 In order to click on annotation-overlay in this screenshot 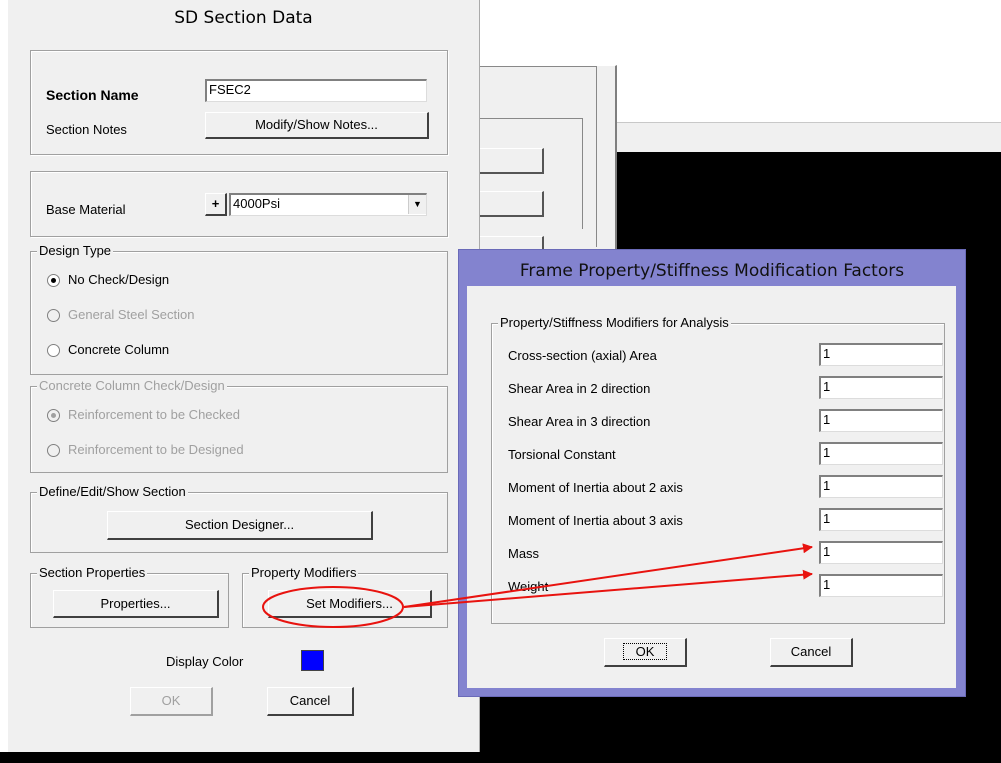, I will do `click(537, 585)`.